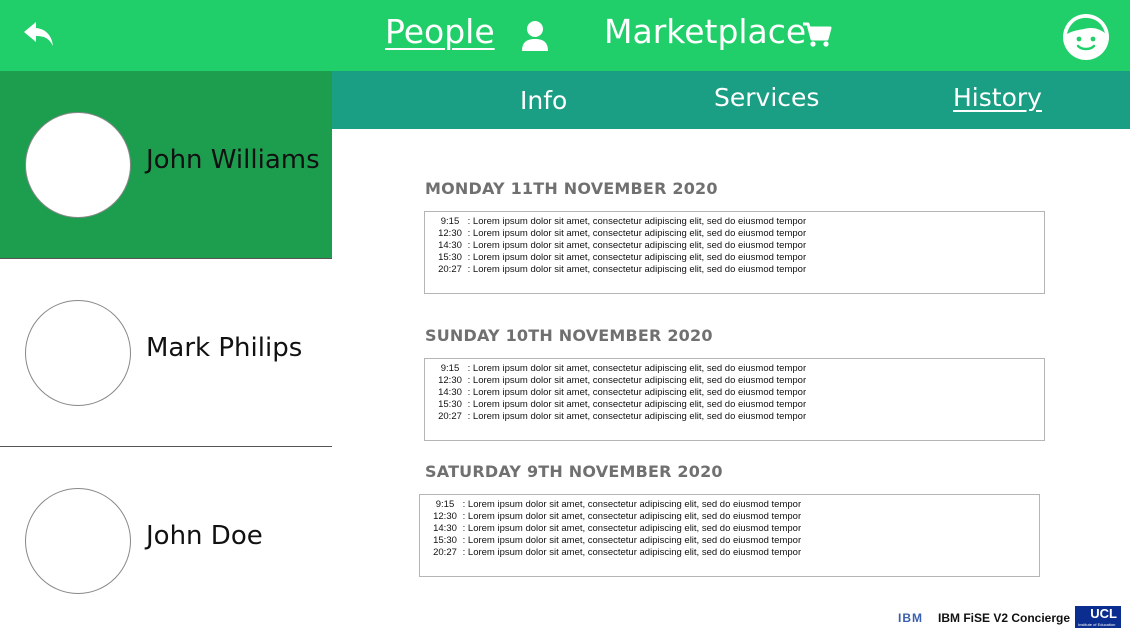  I want to click on tab-info: Info, so click(543, 100).